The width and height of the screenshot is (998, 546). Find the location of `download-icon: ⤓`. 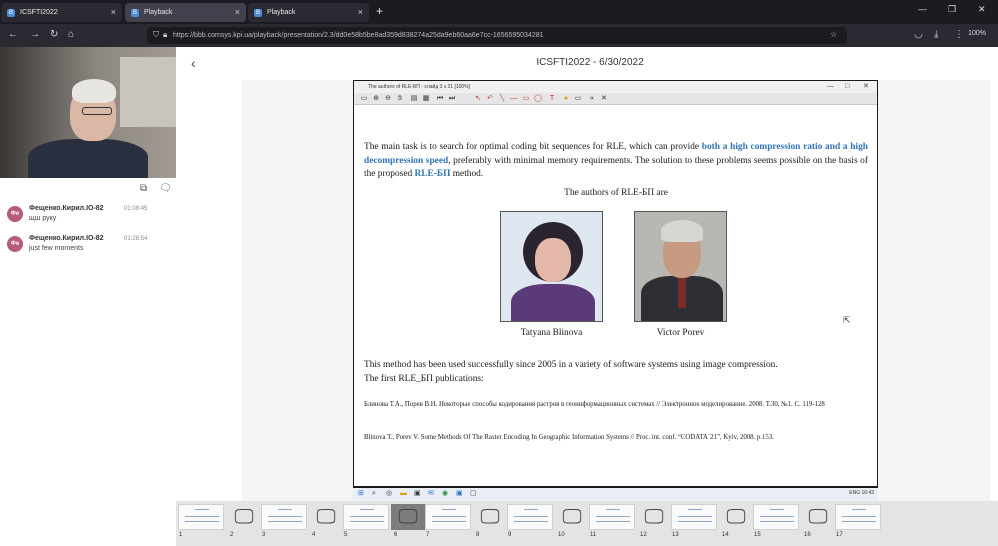

download-icon: ⤓ is located at coordinates (936, 34).